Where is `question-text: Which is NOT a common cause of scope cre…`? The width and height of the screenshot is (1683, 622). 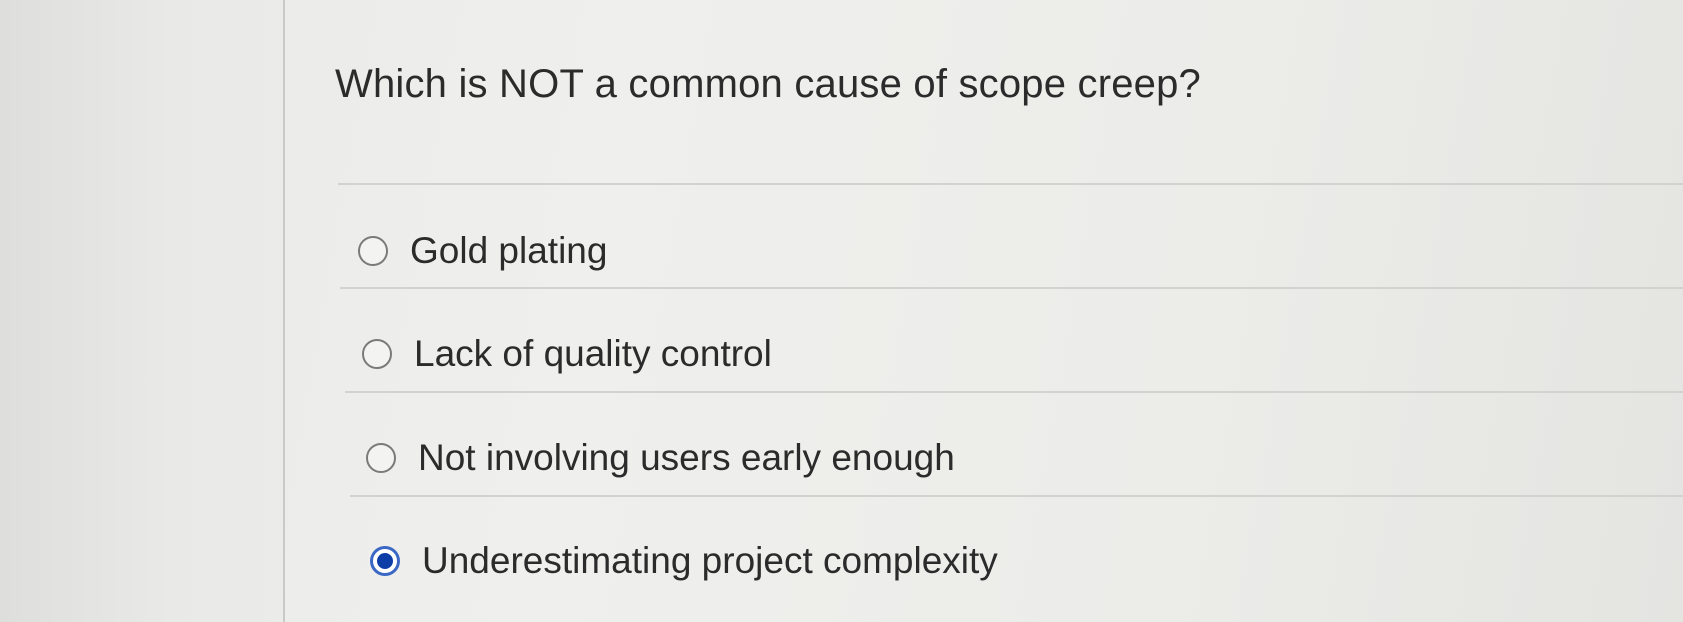
question-text: Which is NOT a common cause of scope cre… is located at coordinates (768, 84).